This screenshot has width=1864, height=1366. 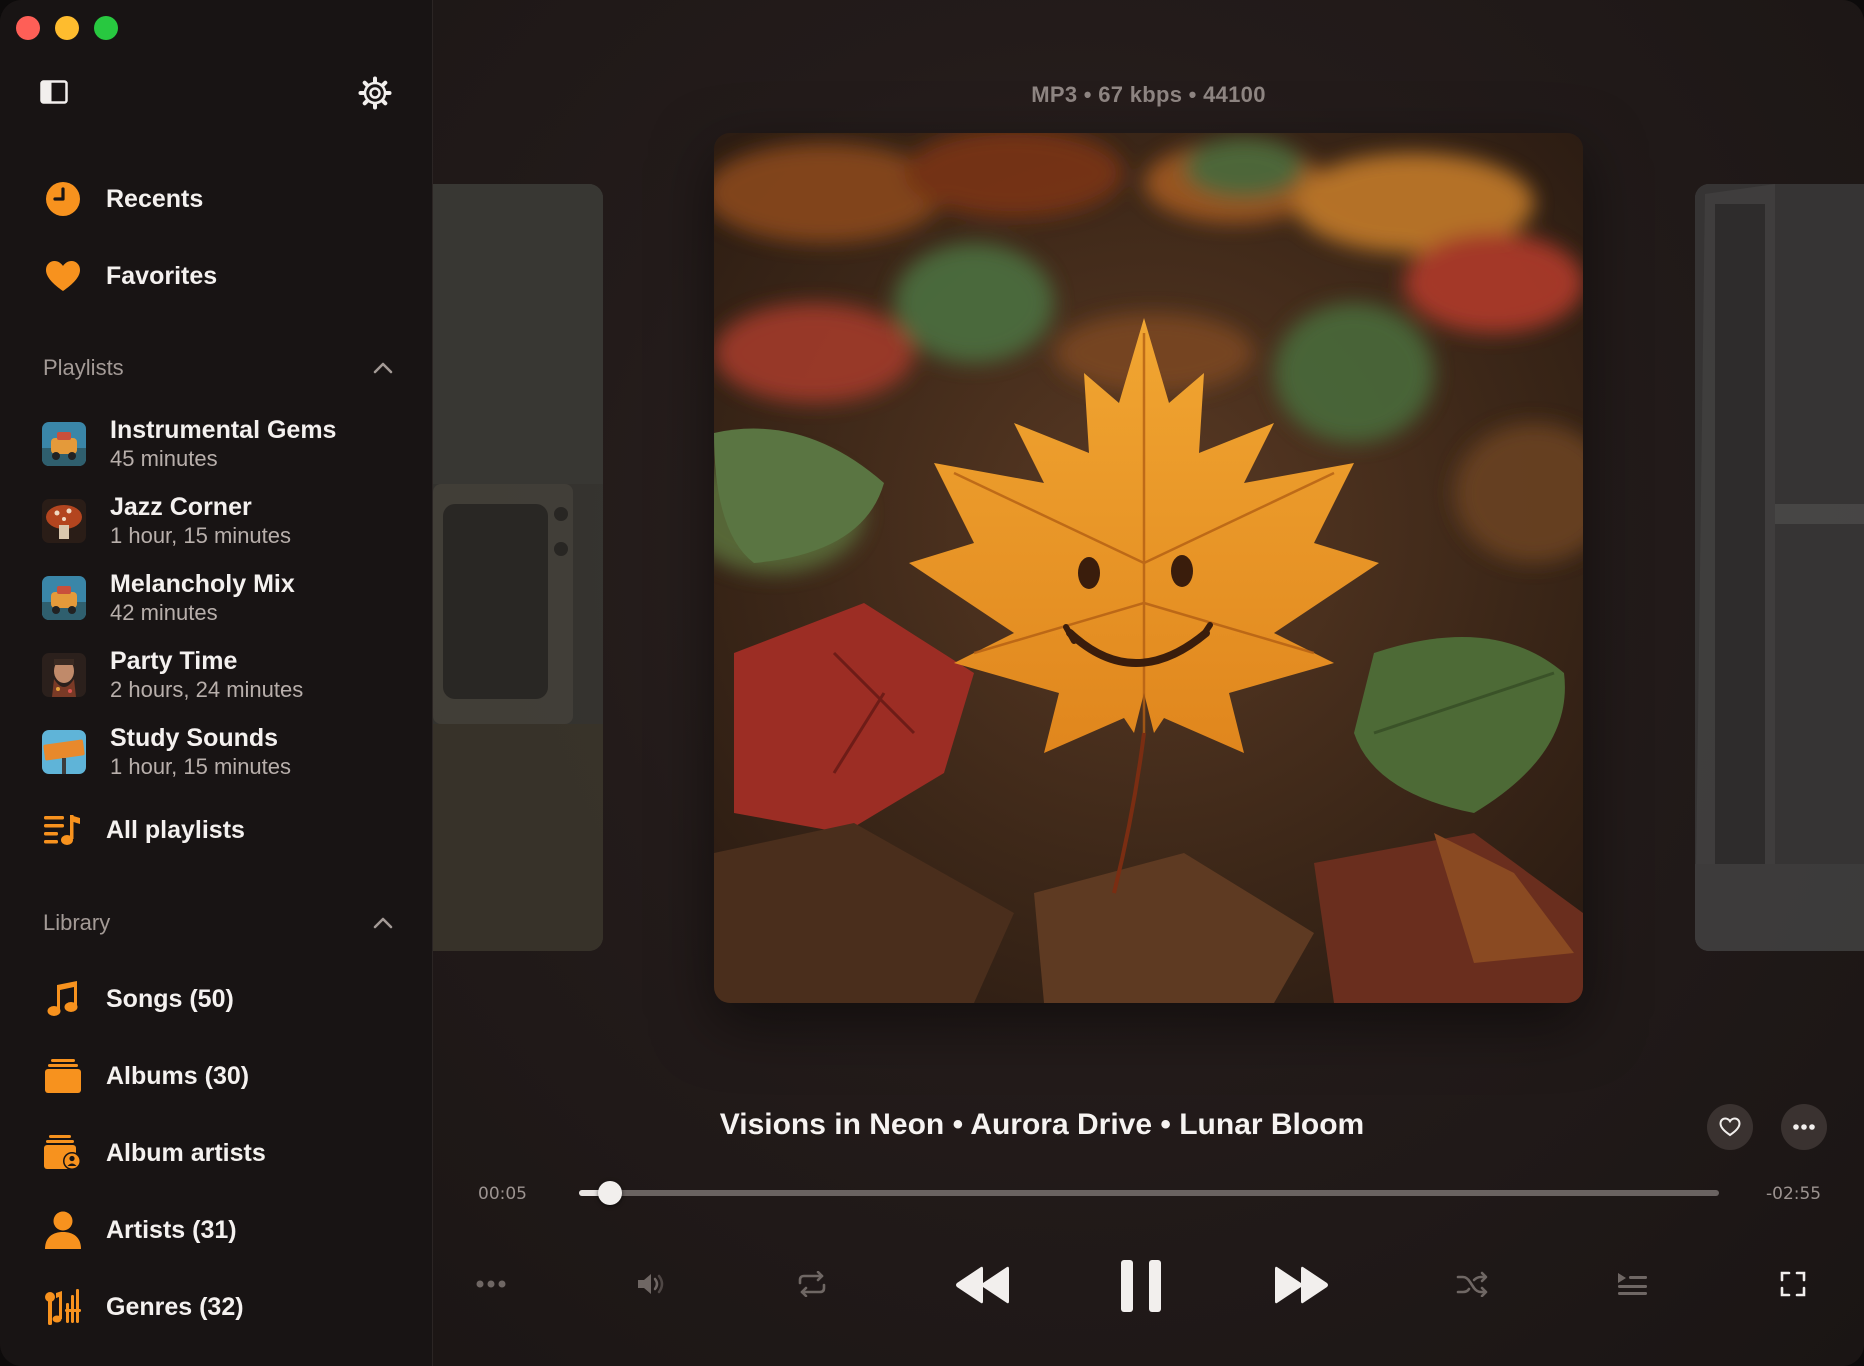 What do you see at coordinates (77, 922) in the screenshot?
I see `section-title: Library` at bounding box center [77, 922].